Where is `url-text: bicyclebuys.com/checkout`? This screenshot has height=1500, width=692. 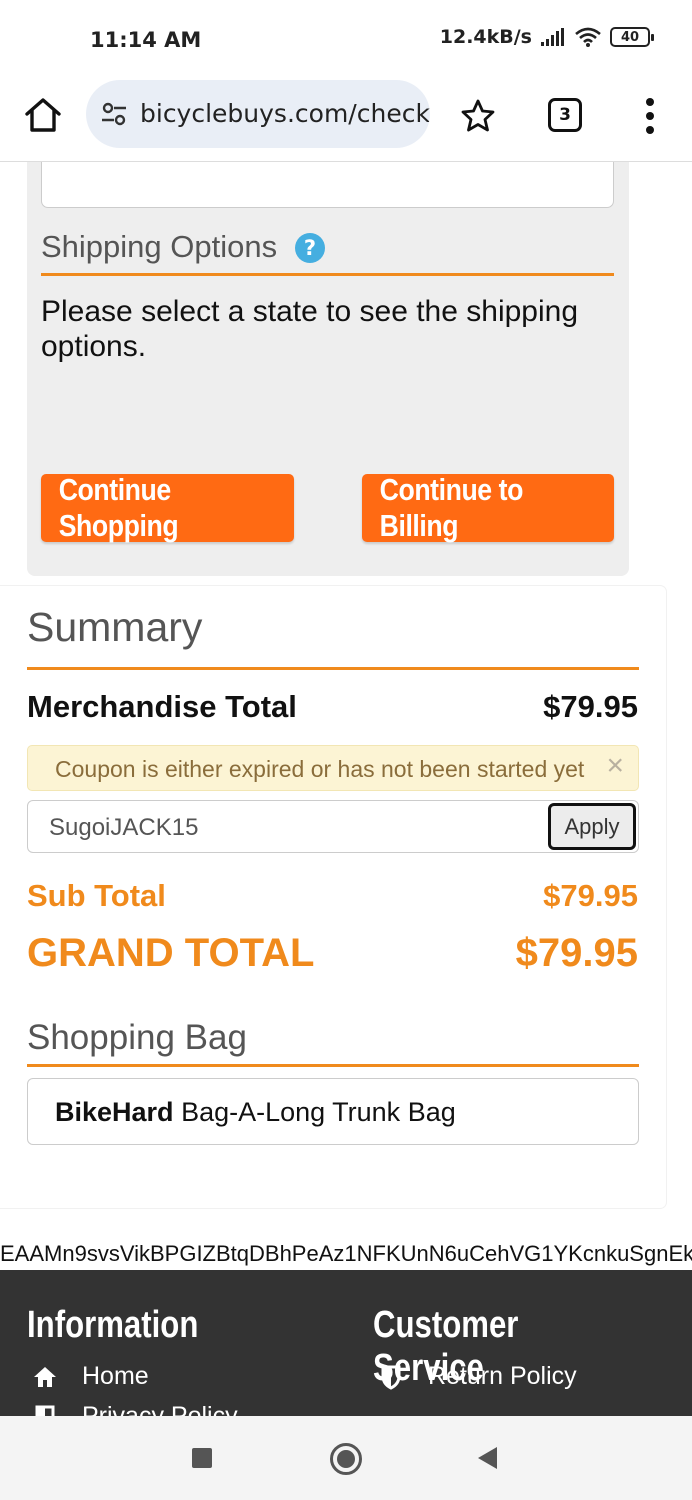 url-text: bicyclebuys.com/checkout is located at coordinates (285, 113).